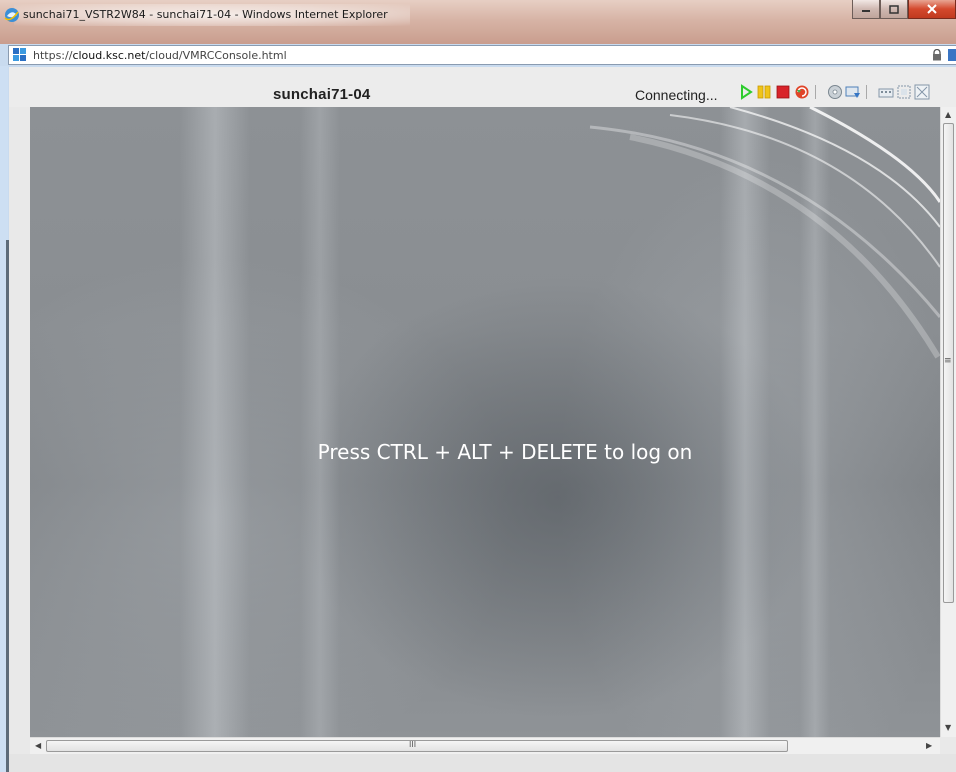 This screenshot has width=956, height=772. I want to click on light-swirl, so click(764, 233).